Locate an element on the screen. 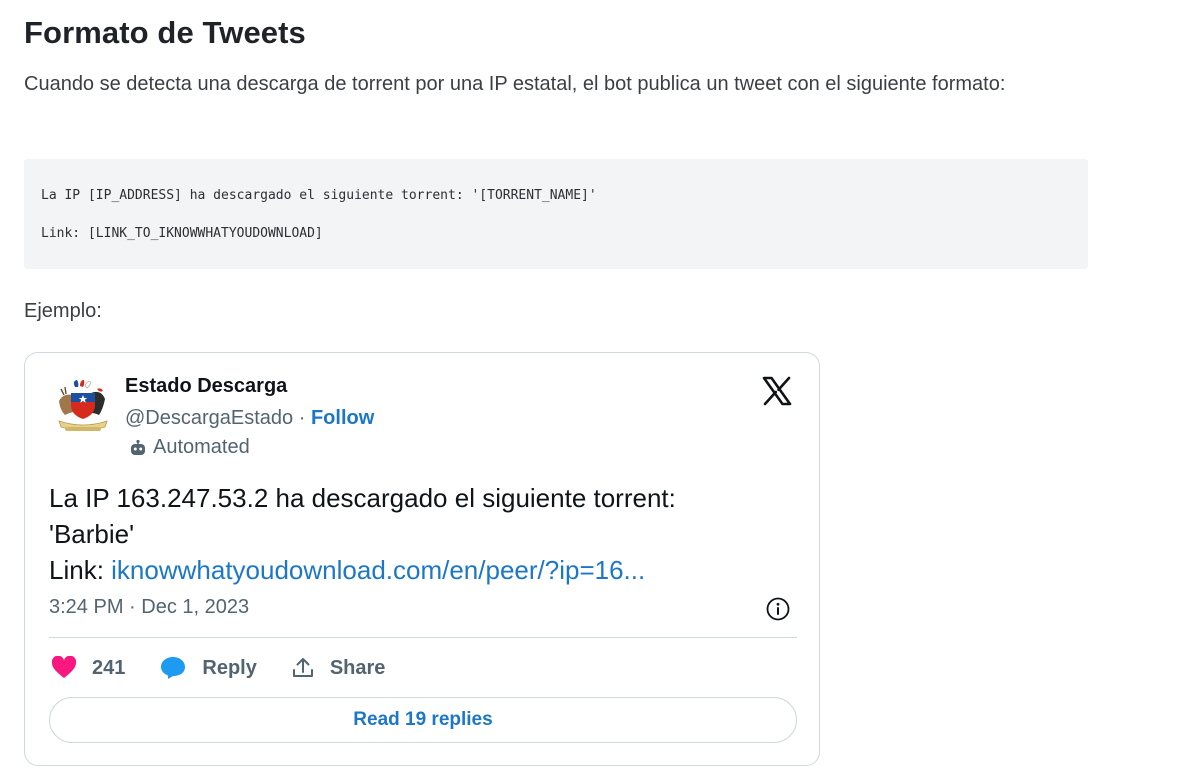 The image size is (1200, 784). code-line-2: Link: [LINK_TO_IKNOWWHATYOUDOWNLOAD] is located at coordinates (182, 233).